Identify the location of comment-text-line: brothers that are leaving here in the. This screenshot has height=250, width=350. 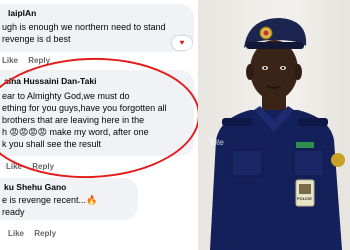
(73, 120).